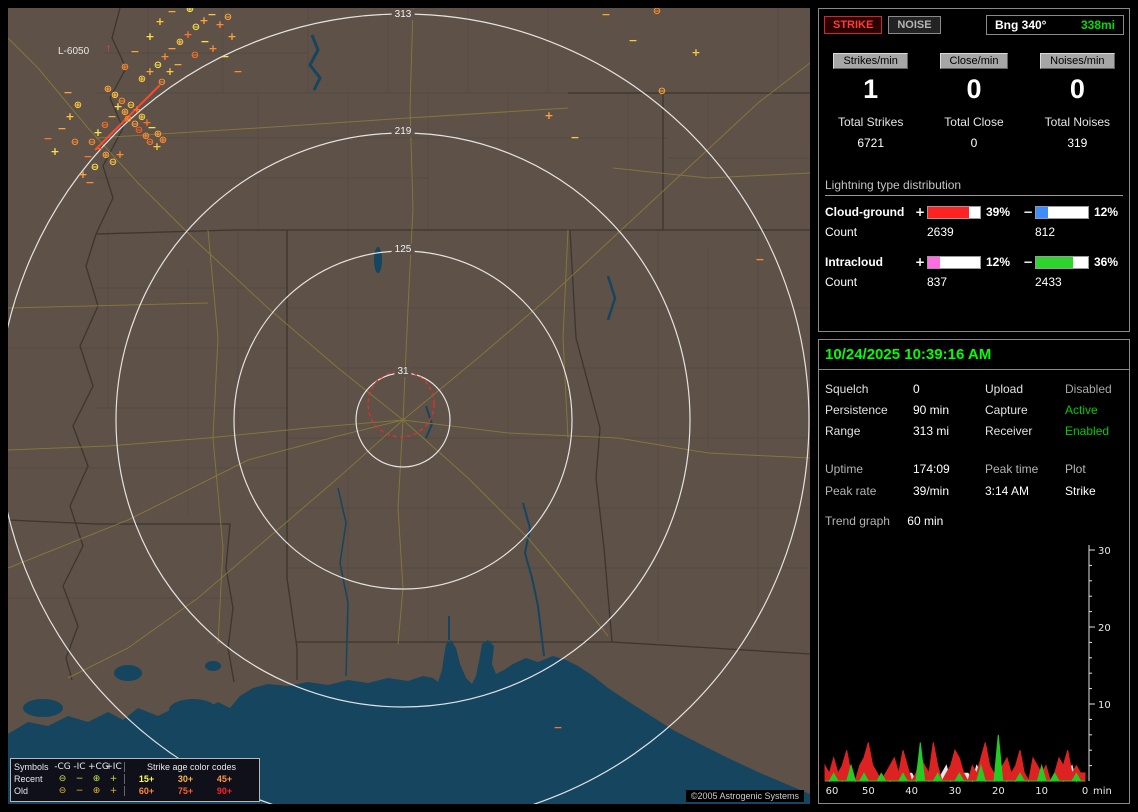  What do you see at coordinates (403, 131) in the screenshot?
I see `range-ring-label: 219` at bounding box center [403, 131].